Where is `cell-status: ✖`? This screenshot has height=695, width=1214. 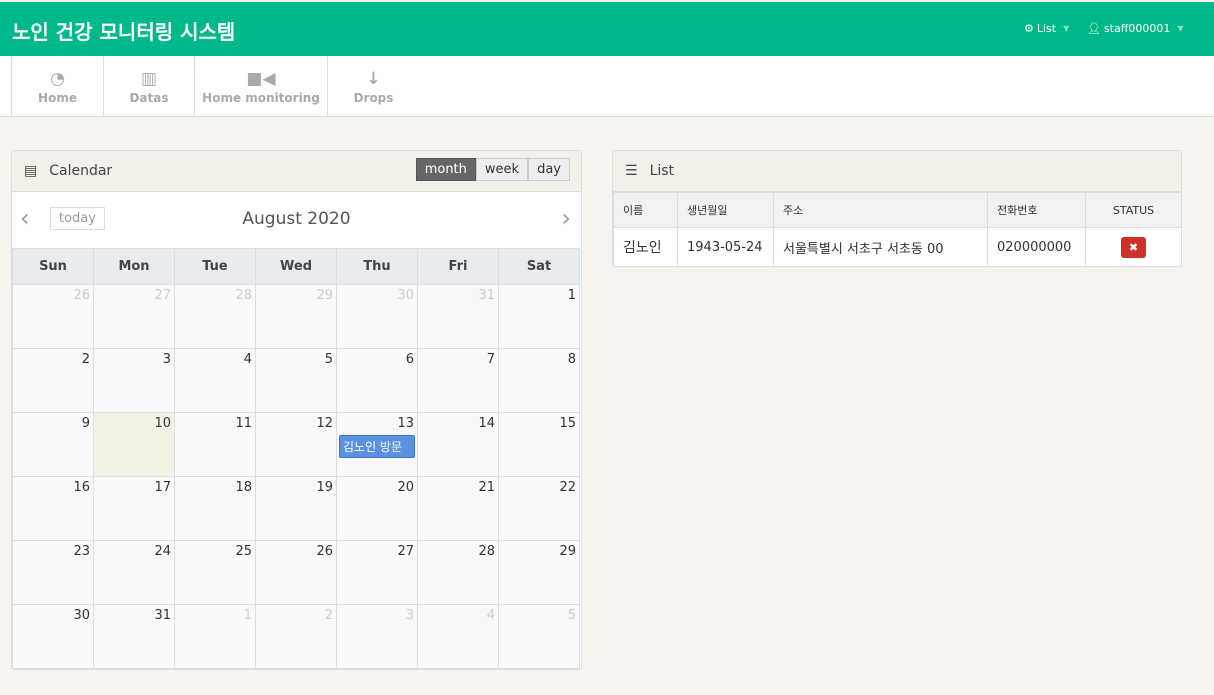 cell-status: ✖ is located at coordinates (1133, 247).